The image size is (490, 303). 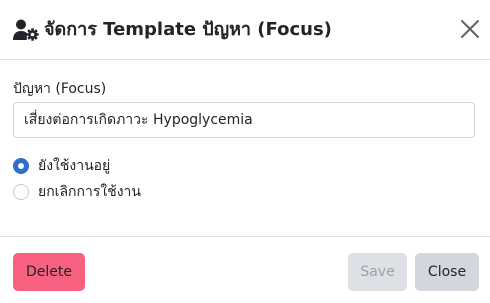 What do you see at coordinates (26, 30) in the screenshot?
I see `user-gear-icon` at bounding box center [26, 30].